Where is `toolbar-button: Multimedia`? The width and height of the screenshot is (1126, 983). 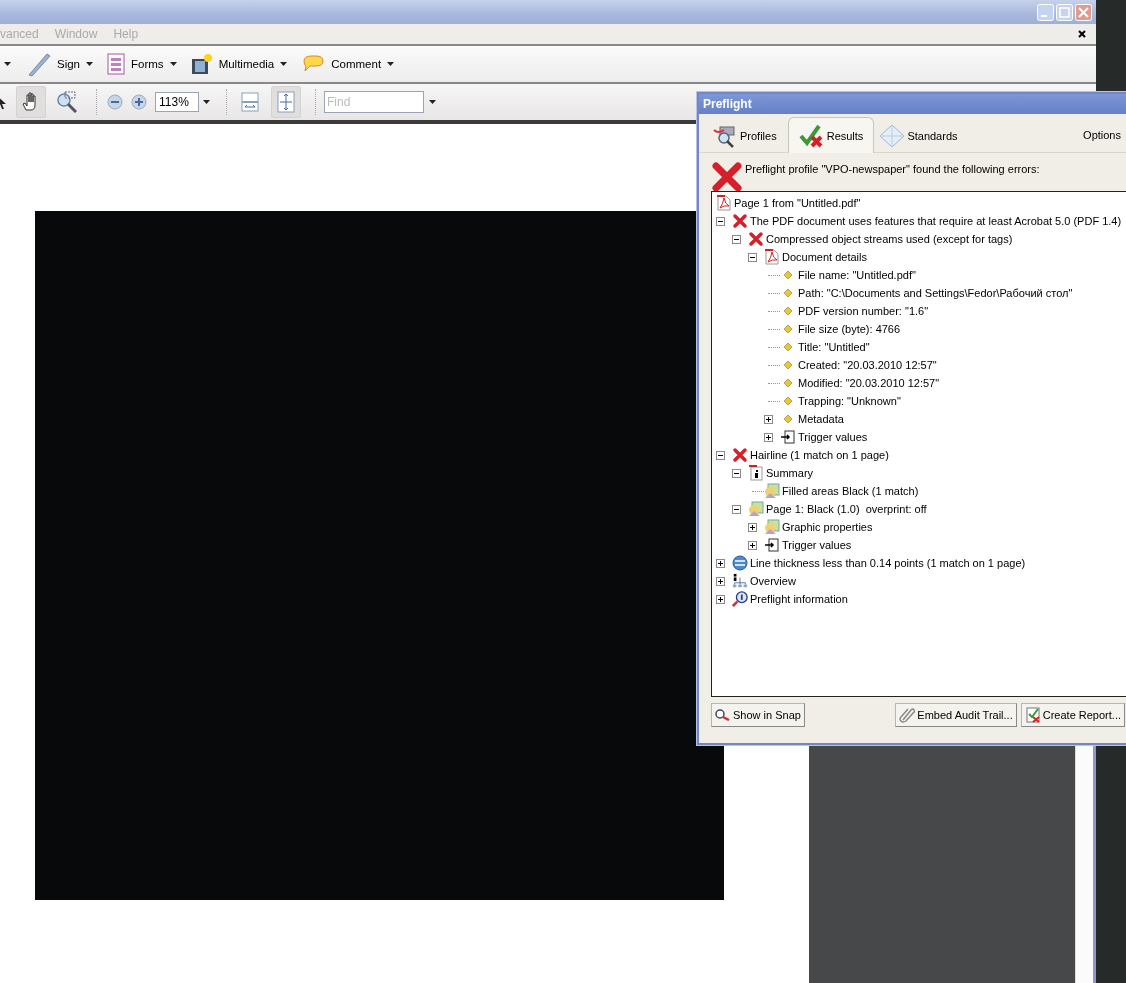 toolbar-button: Multimedia is located at coordinates (239, 64).